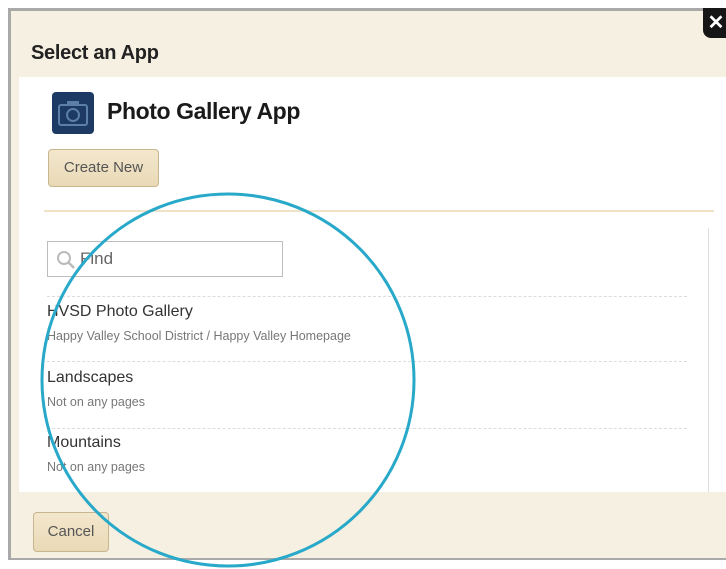 The image size is (726, 569). Describe the element at coordinates (66, 260) in the screenshot. I see `search-icon` at that location.